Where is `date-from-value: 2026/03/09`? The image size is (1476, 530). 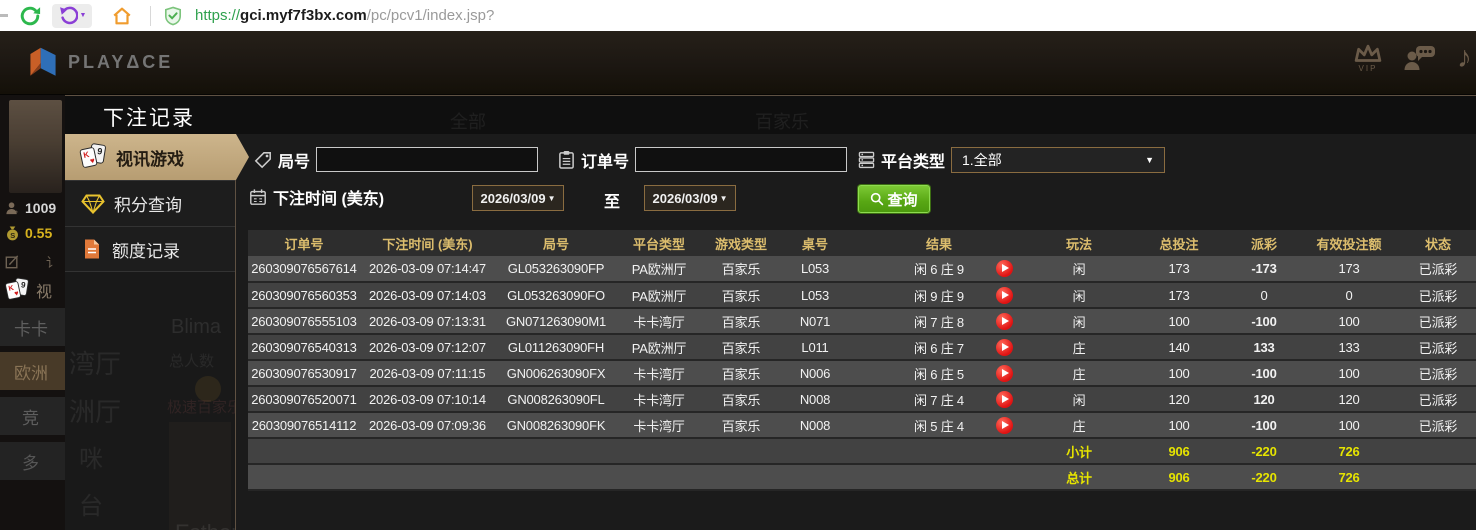 date-from-value: 2026/03/09 is located at coordinates (513, 198).